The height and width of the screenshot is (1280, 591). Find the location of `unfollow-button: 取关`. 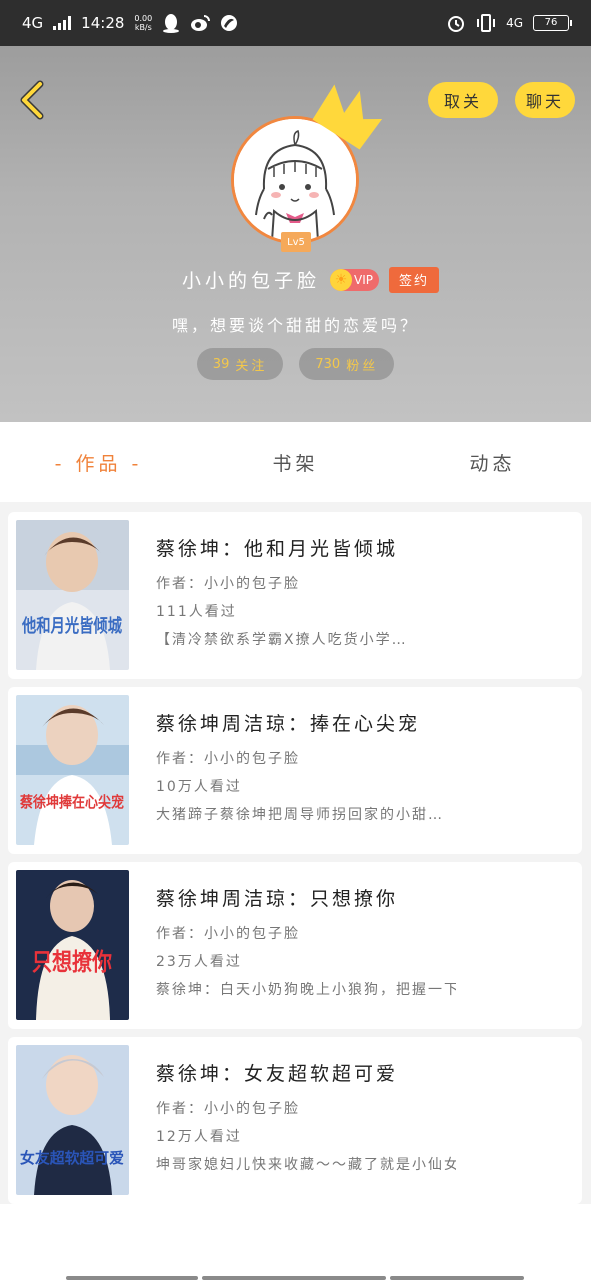

unfollow-button: 取关 is located at coordinates (463, 100).